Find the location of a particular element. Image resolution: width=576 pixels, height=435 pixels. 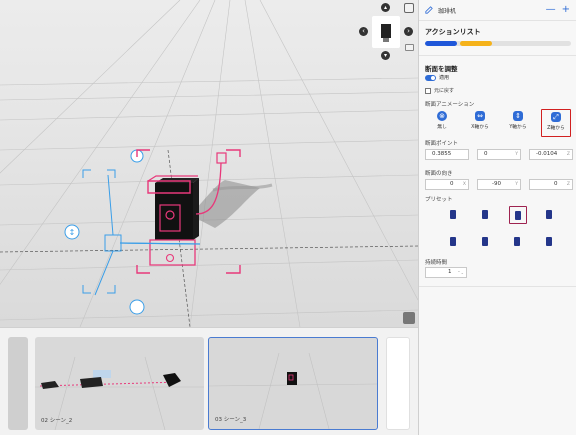

point-x-field: 0.3855 is located at coordinates (447, 154).